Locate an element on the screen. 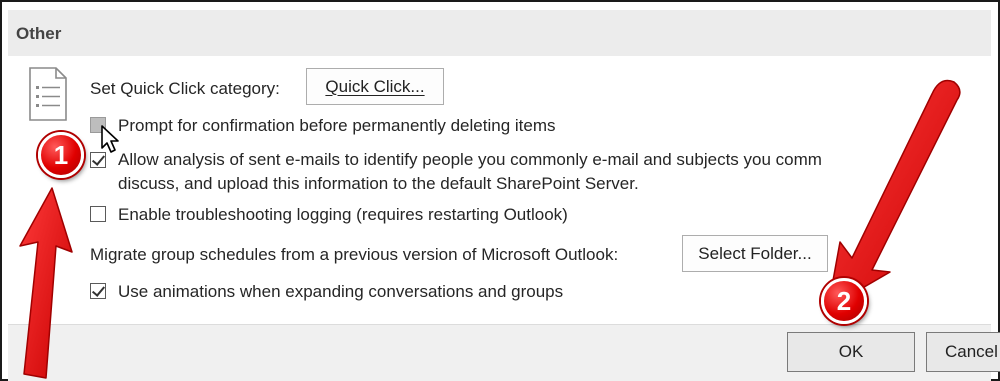 The image size is (1000, 381). arrow-down-left-icon is located at coordinates (894, 194).